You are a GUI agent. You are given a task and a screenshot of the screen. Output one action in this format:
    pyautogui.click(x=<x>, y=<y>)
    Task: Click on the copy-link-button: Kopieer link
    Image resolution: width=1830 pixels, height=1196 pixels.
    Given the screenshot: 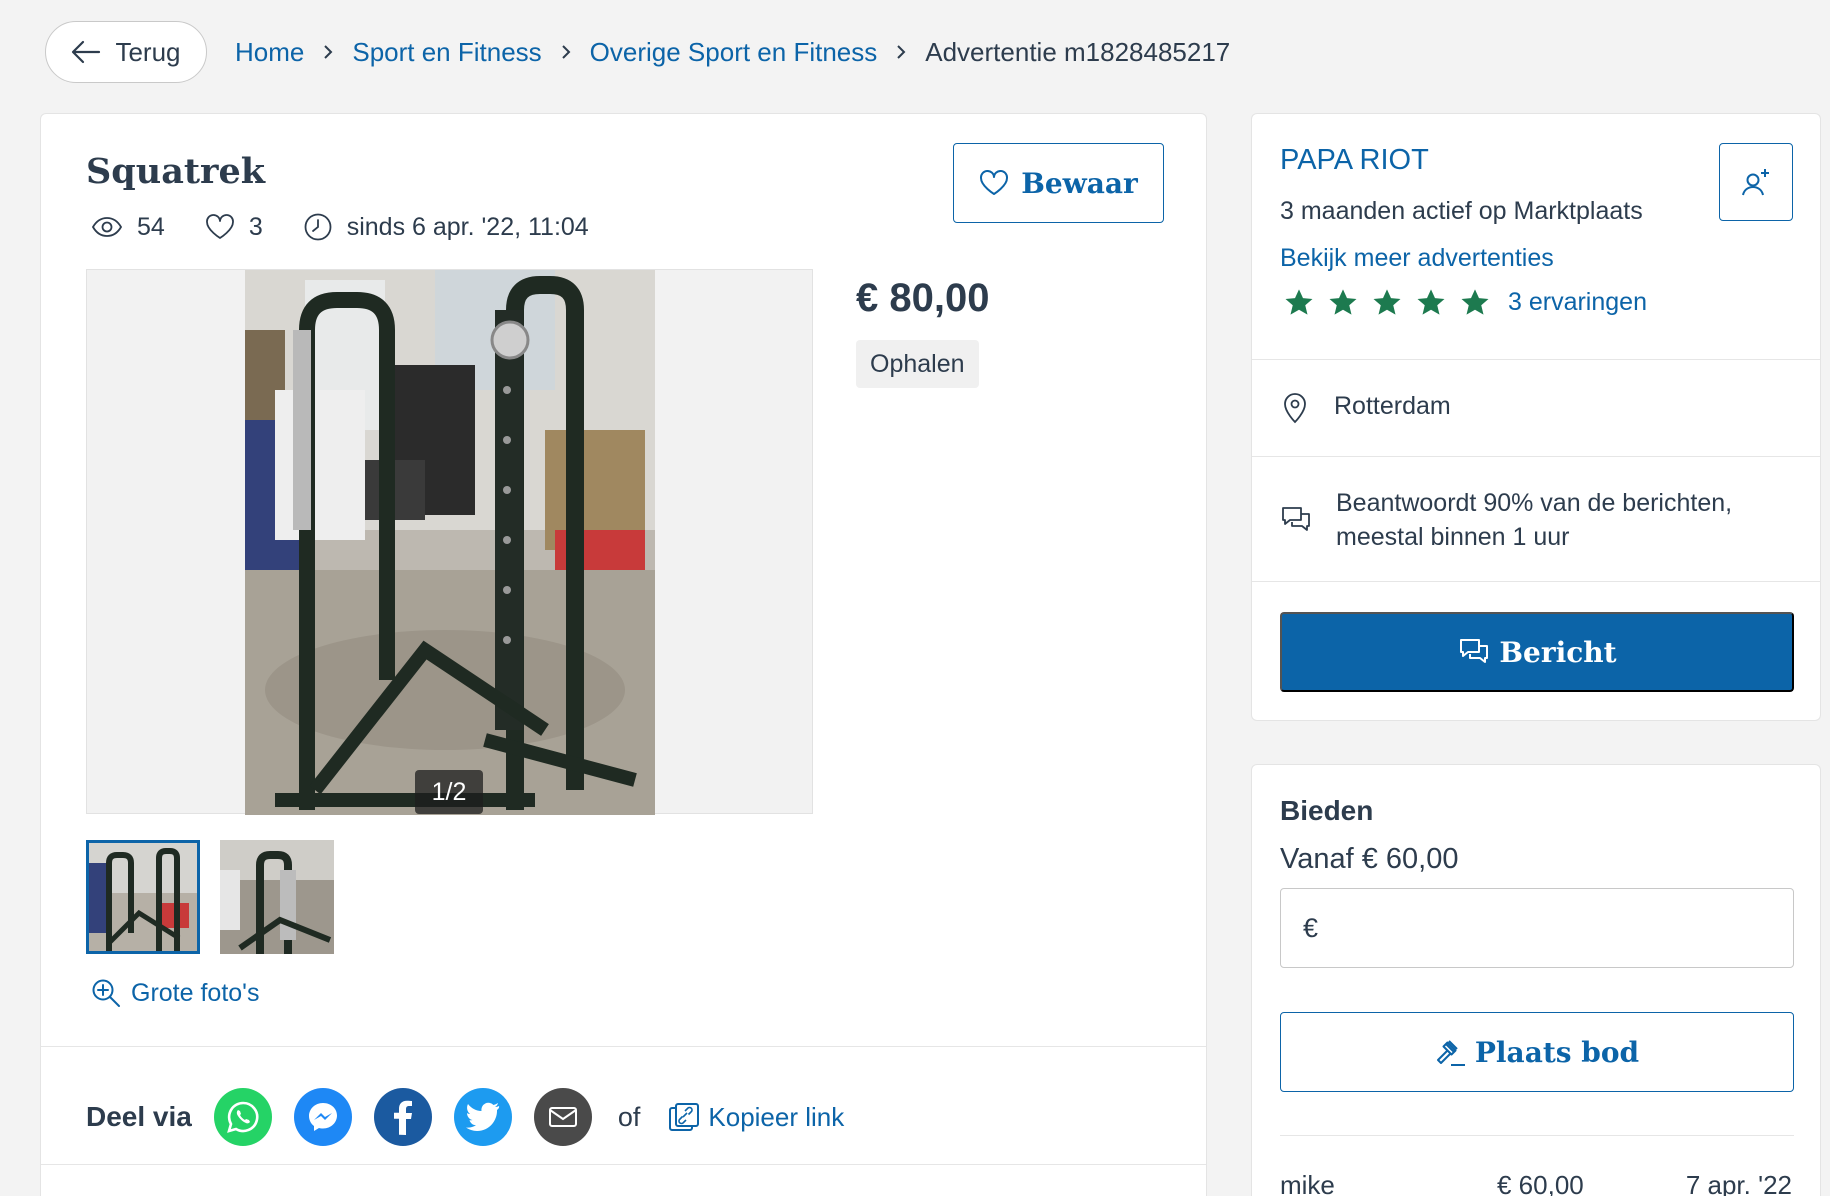 What is the action you would take?
    pyautogui.click(x=756, y=1117)
    